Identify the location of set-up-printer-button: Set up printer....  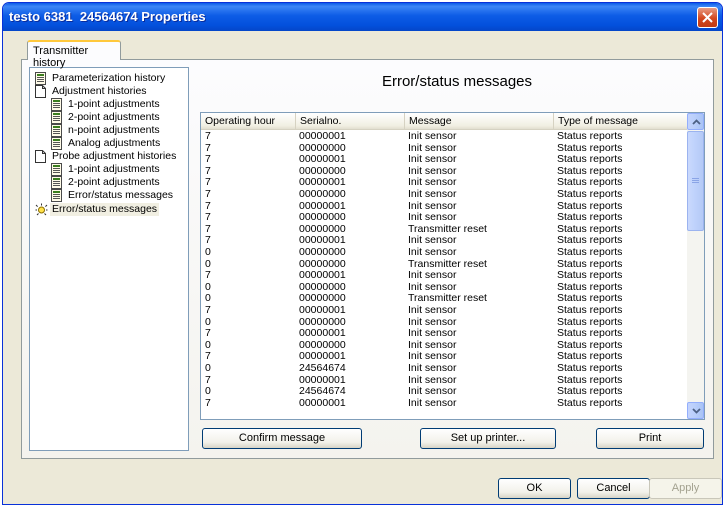
(488, 438).